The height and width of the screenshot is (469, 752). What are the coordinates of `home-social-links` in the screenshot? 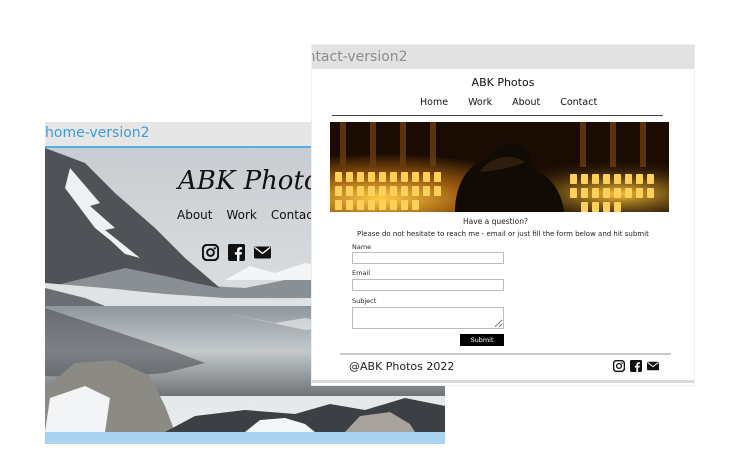 It's located at (236, 252).